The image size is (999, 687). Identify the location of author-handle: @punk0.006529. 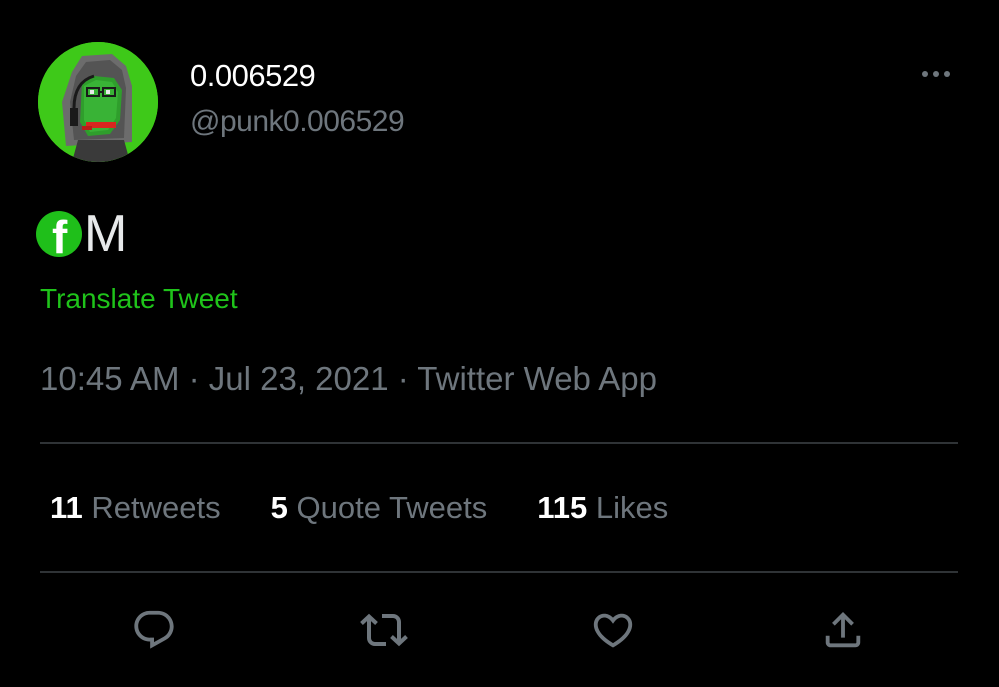
(297, 122).